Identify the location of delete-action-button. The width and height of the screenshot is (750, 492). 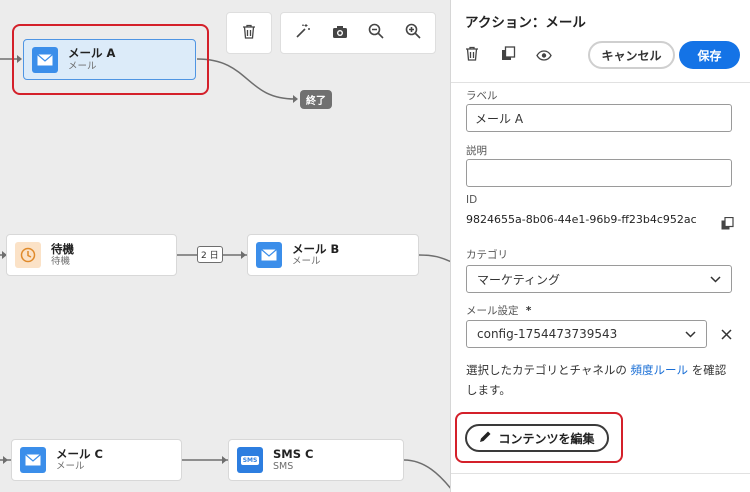
(472, 55).